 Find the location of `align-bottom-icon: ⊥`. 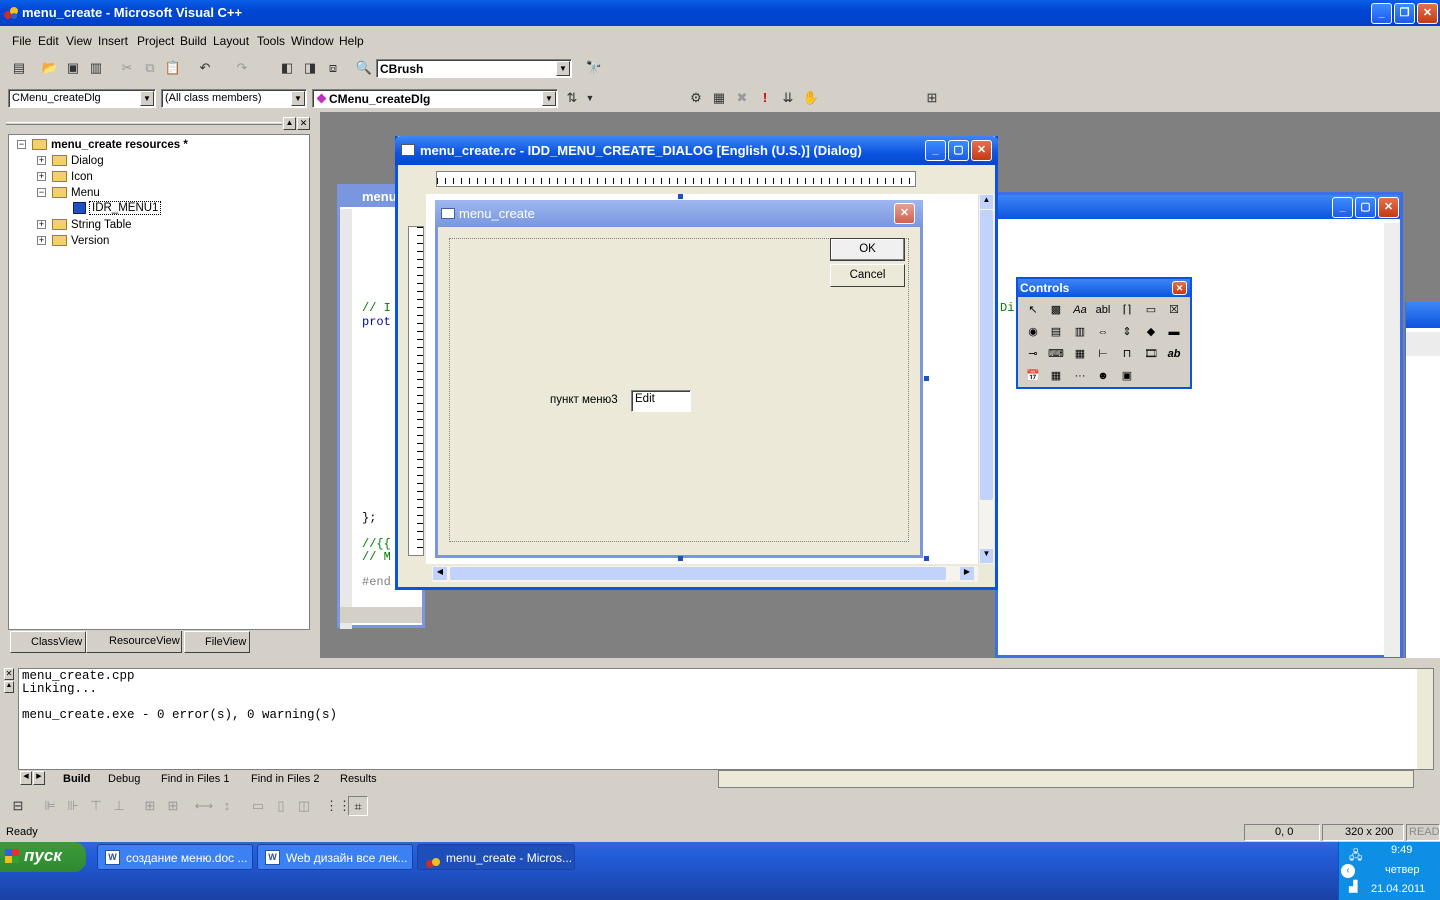

align-bottom-icon: ⊥ is located at coordinates (119, 806).